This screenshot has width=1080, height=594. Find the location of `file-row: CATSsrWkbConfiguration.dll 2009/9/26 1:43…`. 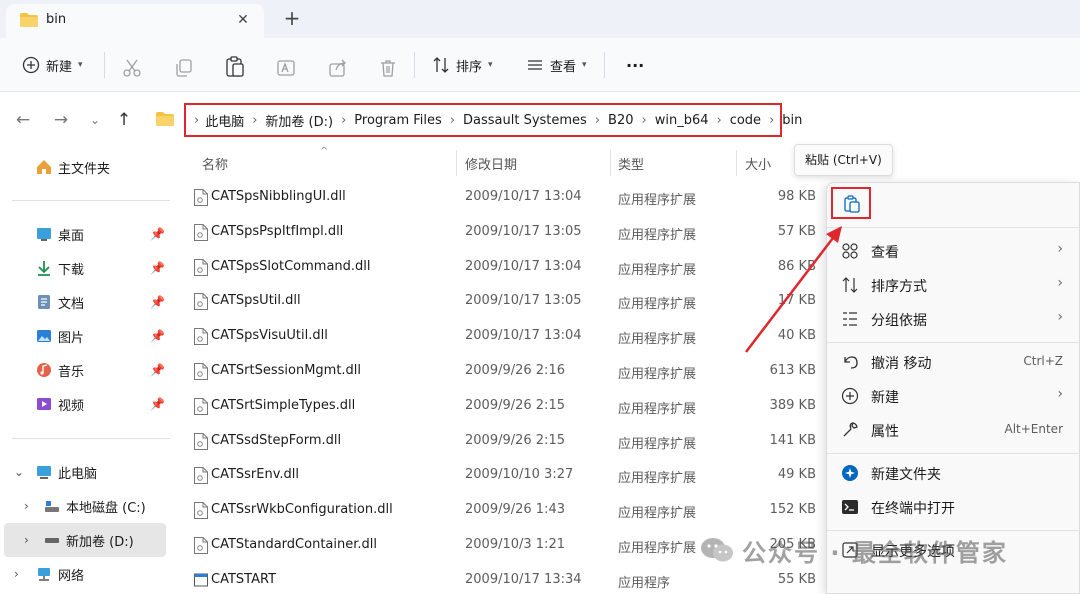

file-row: CATSsrWkbConfiguration.dll 2009/9/26 1:43… is located at coordinates (508, 510).